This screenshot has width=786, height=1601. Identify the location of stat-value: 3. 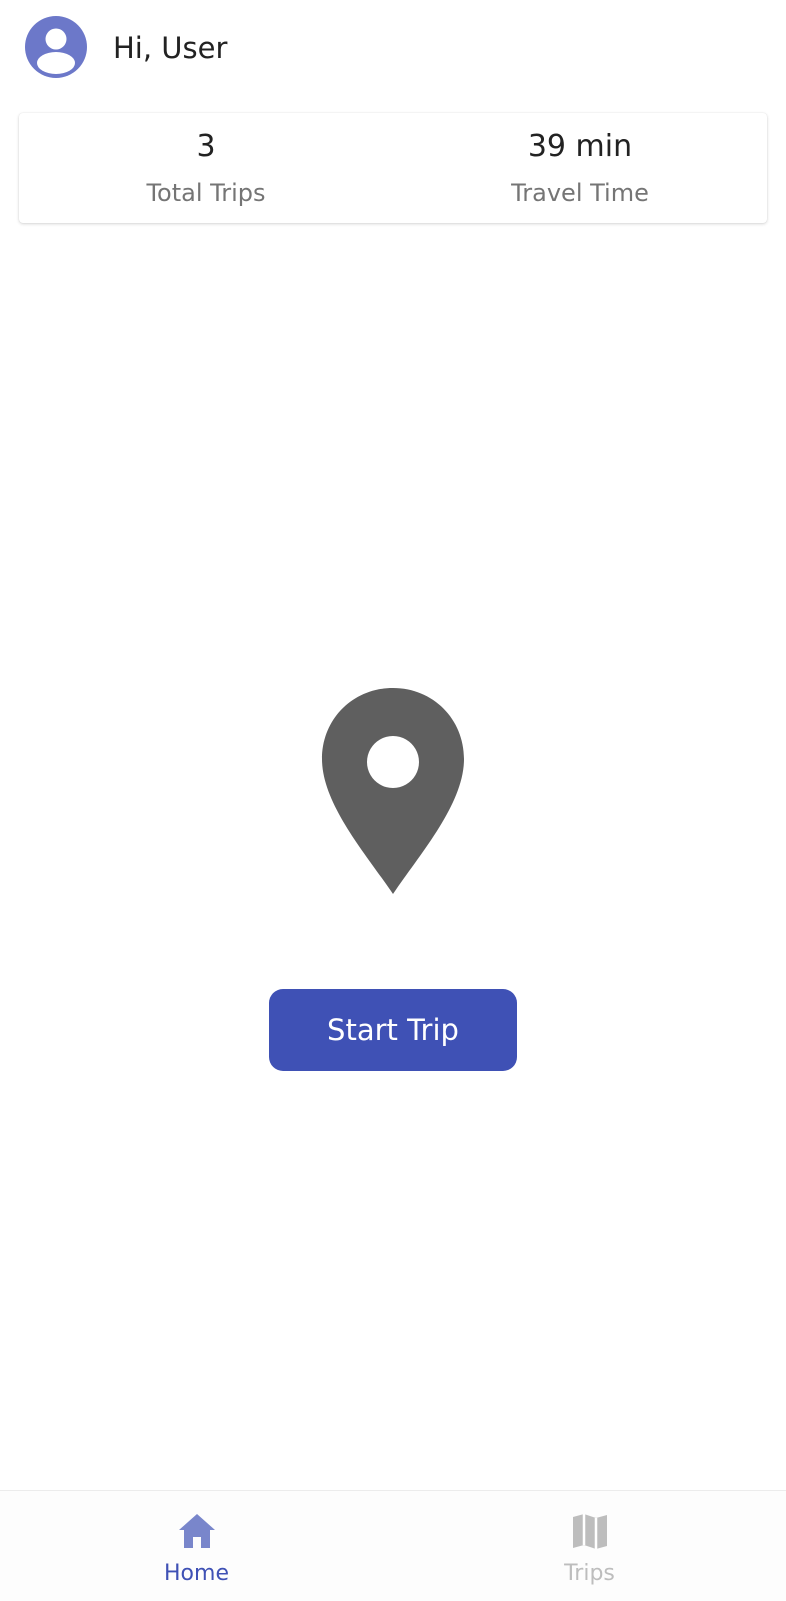
(206, 146).